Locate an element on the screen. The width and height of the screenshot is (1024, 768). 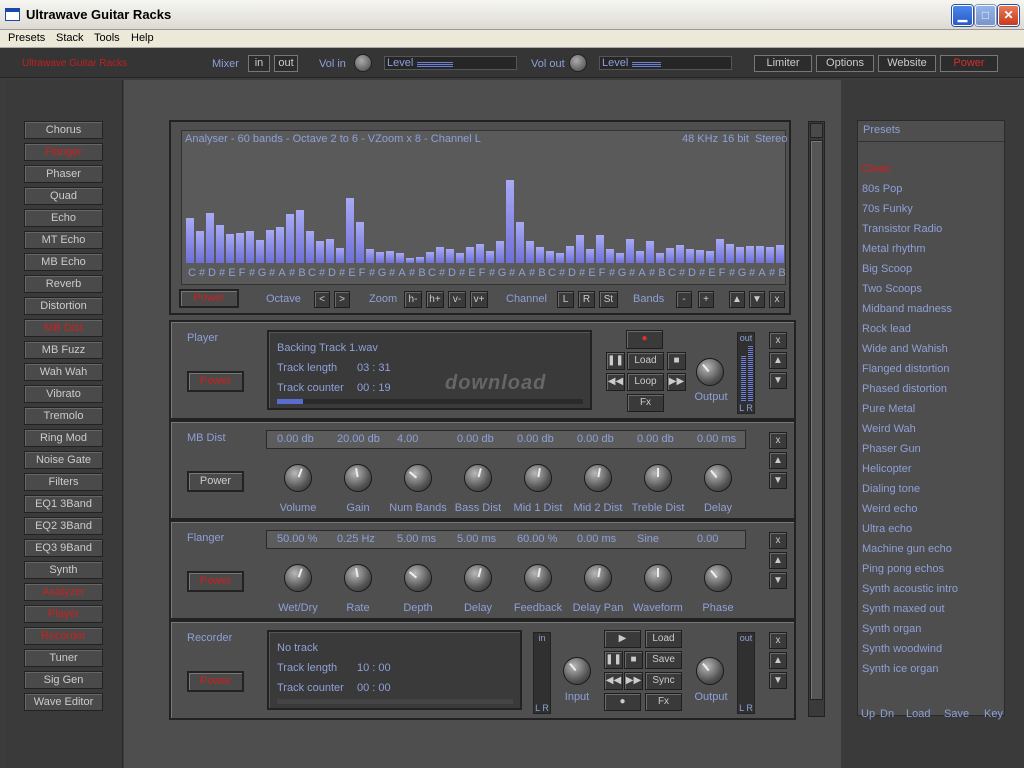
preset-item: Dialing tone is located at coordinates (891, 489).